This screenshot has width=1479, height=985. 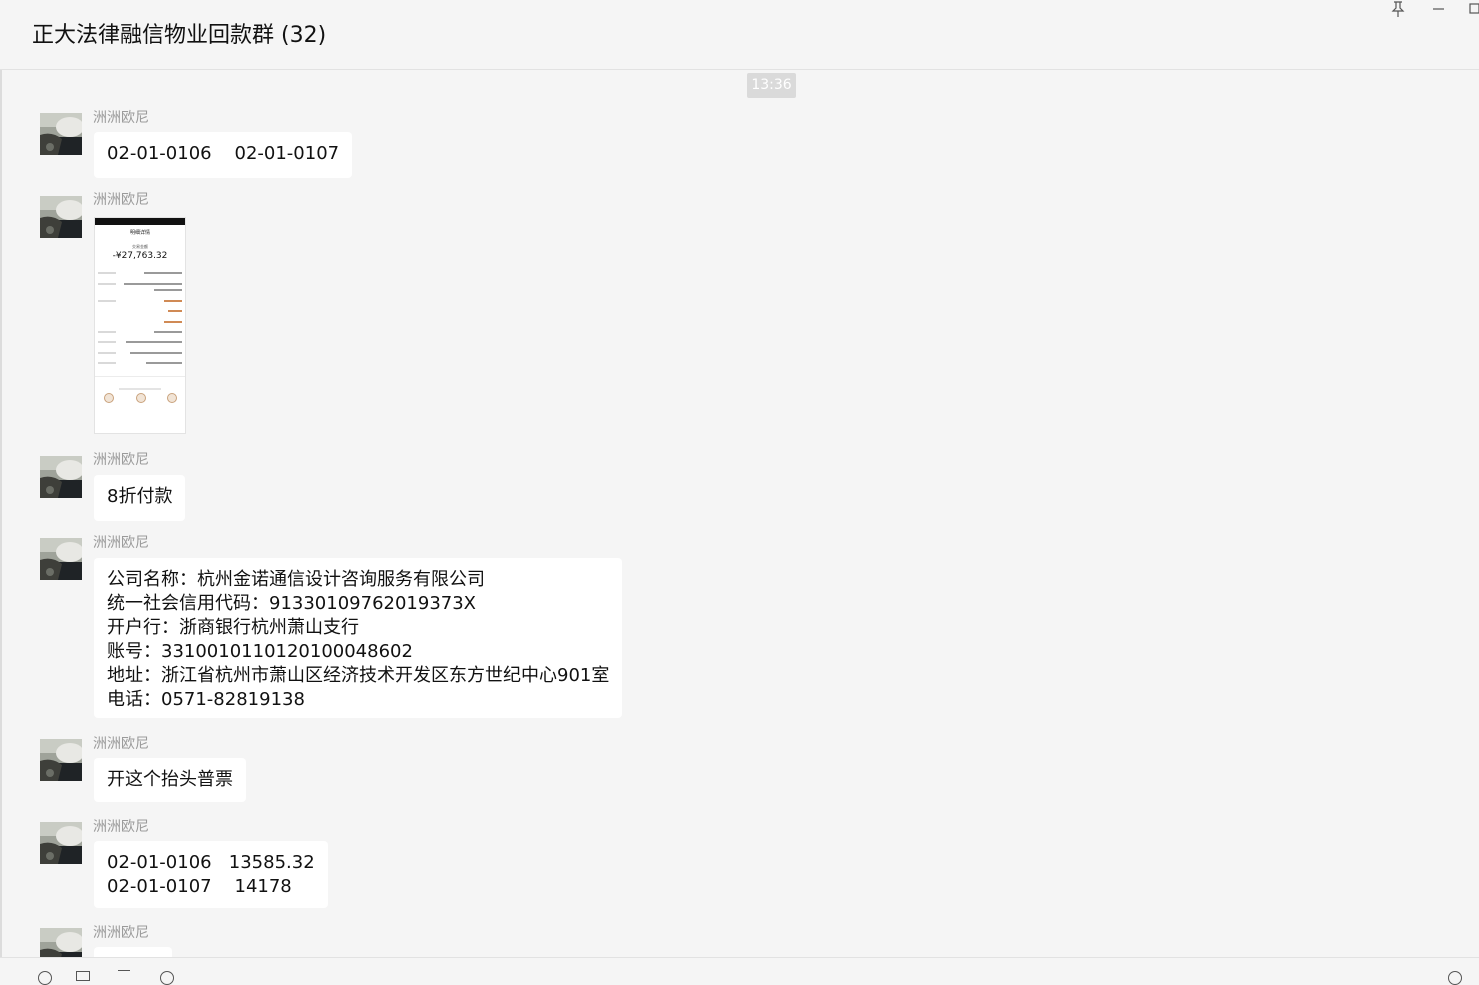 What do you see at coordinates (109, 398) in the screenshot?
I see `chat-icon` at bounding box center [109, 398].